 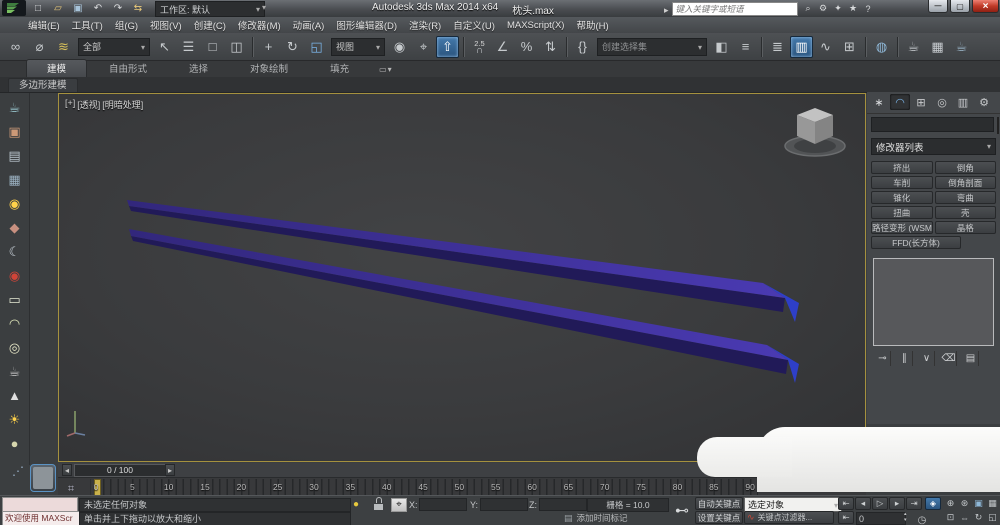 What do you see at coordinates (902, 167) in the screenshot?
I see `modifier-preset-button: 挤出` at bounding box center [902, 167].